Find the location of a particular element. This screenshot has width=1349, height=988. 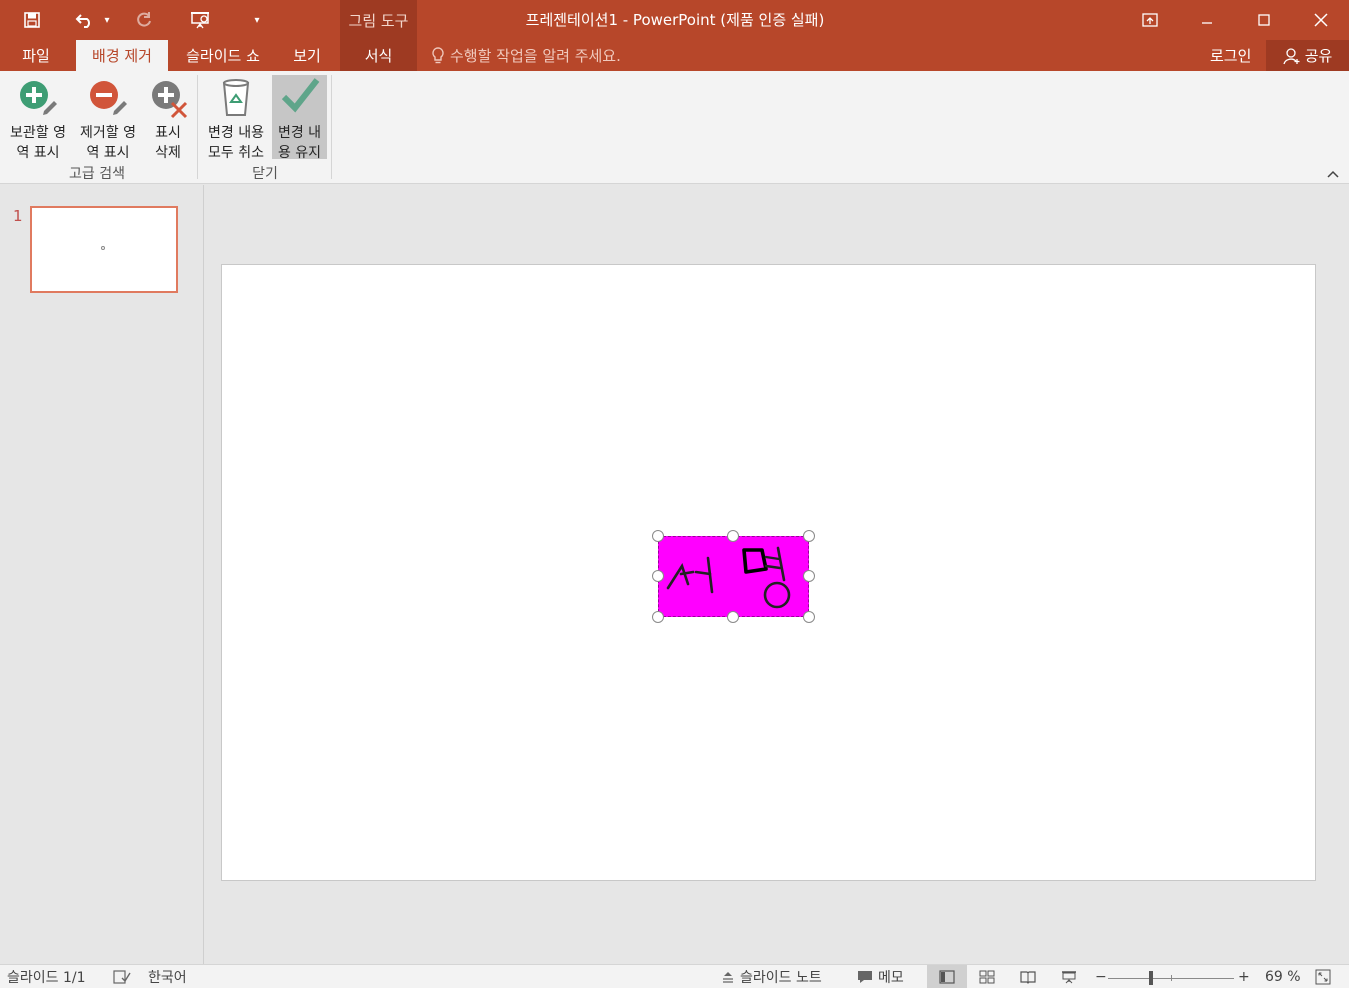

mark-areas-to-remove-button: 제거할 영 역 표시 is located at coordinates (108, 118).